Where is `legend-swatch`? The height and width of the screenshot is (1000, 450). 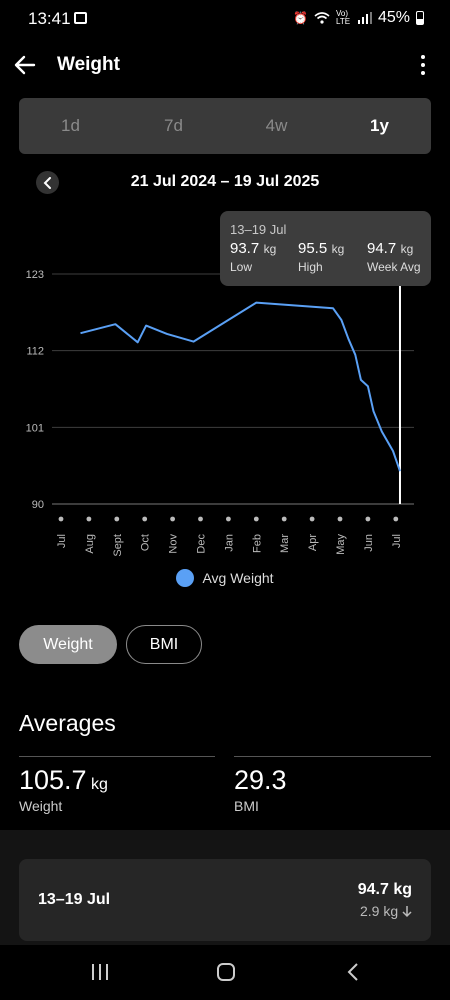
legend-swatch is located at coordinates (185, 578).